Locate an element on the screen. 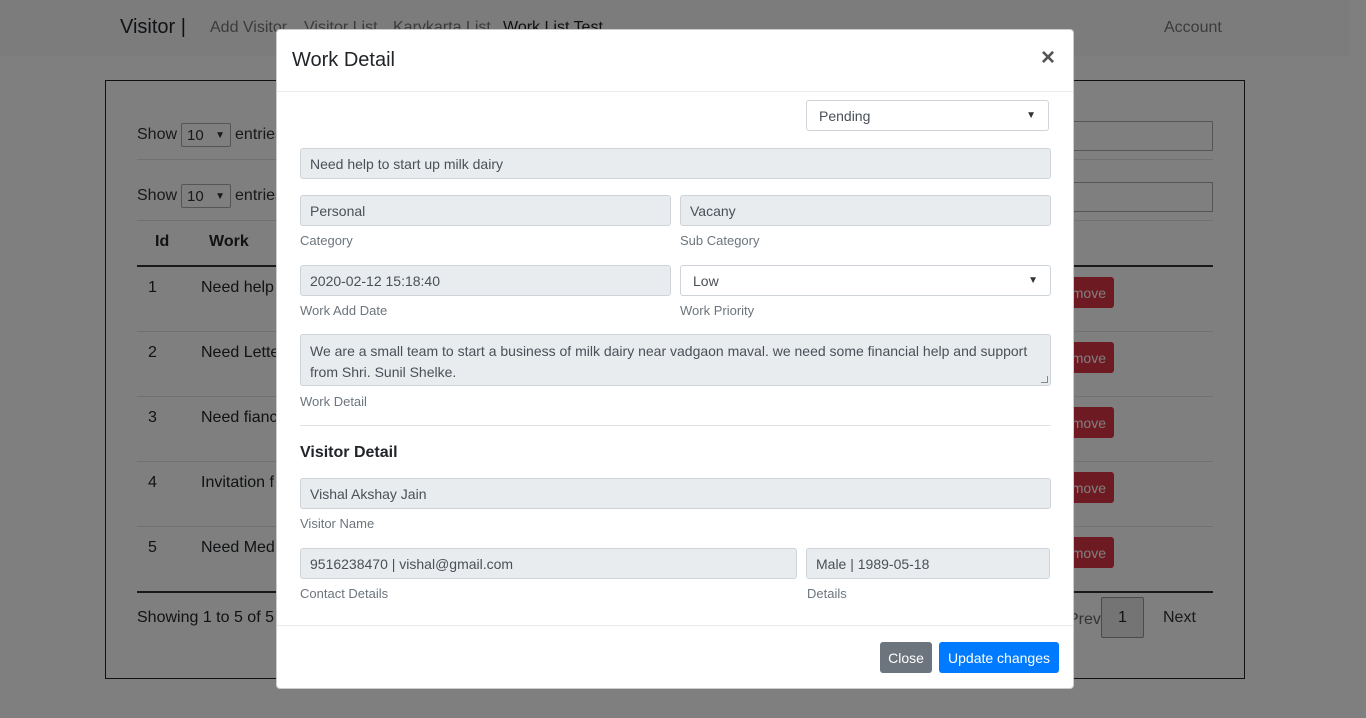  resize-handle-icon is located at coordinates (1044, 379).